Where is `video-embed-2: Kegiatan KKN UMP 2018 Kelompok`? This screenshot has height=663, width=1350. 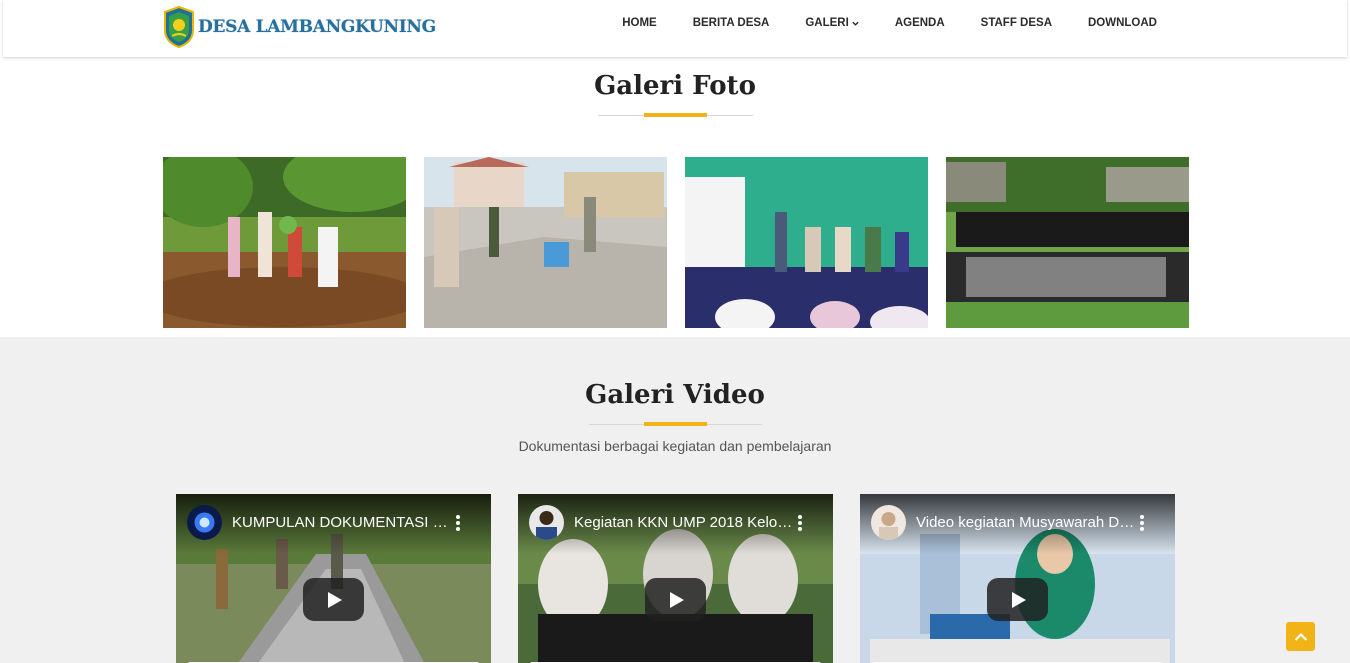
video-embed-2: Kegiatan KKN UMP 2018 Kelompok is located at coordinates (675, 578).